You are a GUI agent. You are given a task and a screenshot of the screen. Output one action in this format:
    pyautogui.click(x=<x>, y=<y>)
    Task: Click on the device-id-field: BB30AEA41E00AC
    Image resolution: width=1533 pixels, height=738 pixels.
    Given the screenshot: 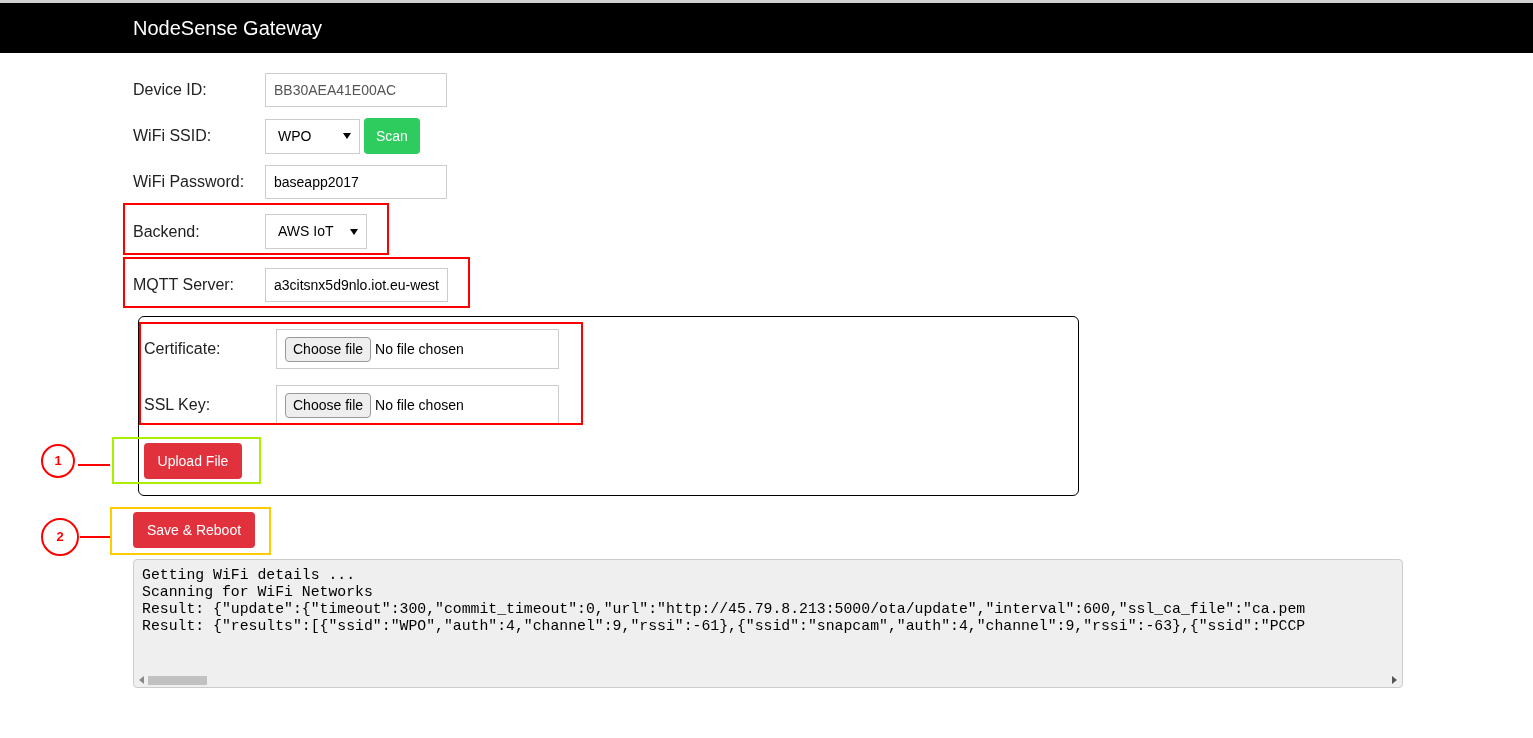 What is the action you would take?
    pyautogui.click(x=356, y=90)
    